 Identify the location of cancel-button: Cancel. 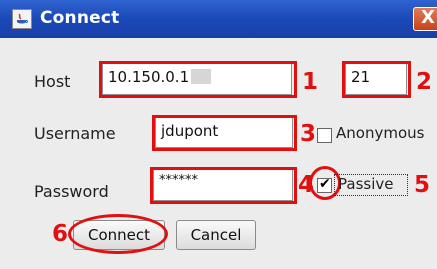
(216, 235).